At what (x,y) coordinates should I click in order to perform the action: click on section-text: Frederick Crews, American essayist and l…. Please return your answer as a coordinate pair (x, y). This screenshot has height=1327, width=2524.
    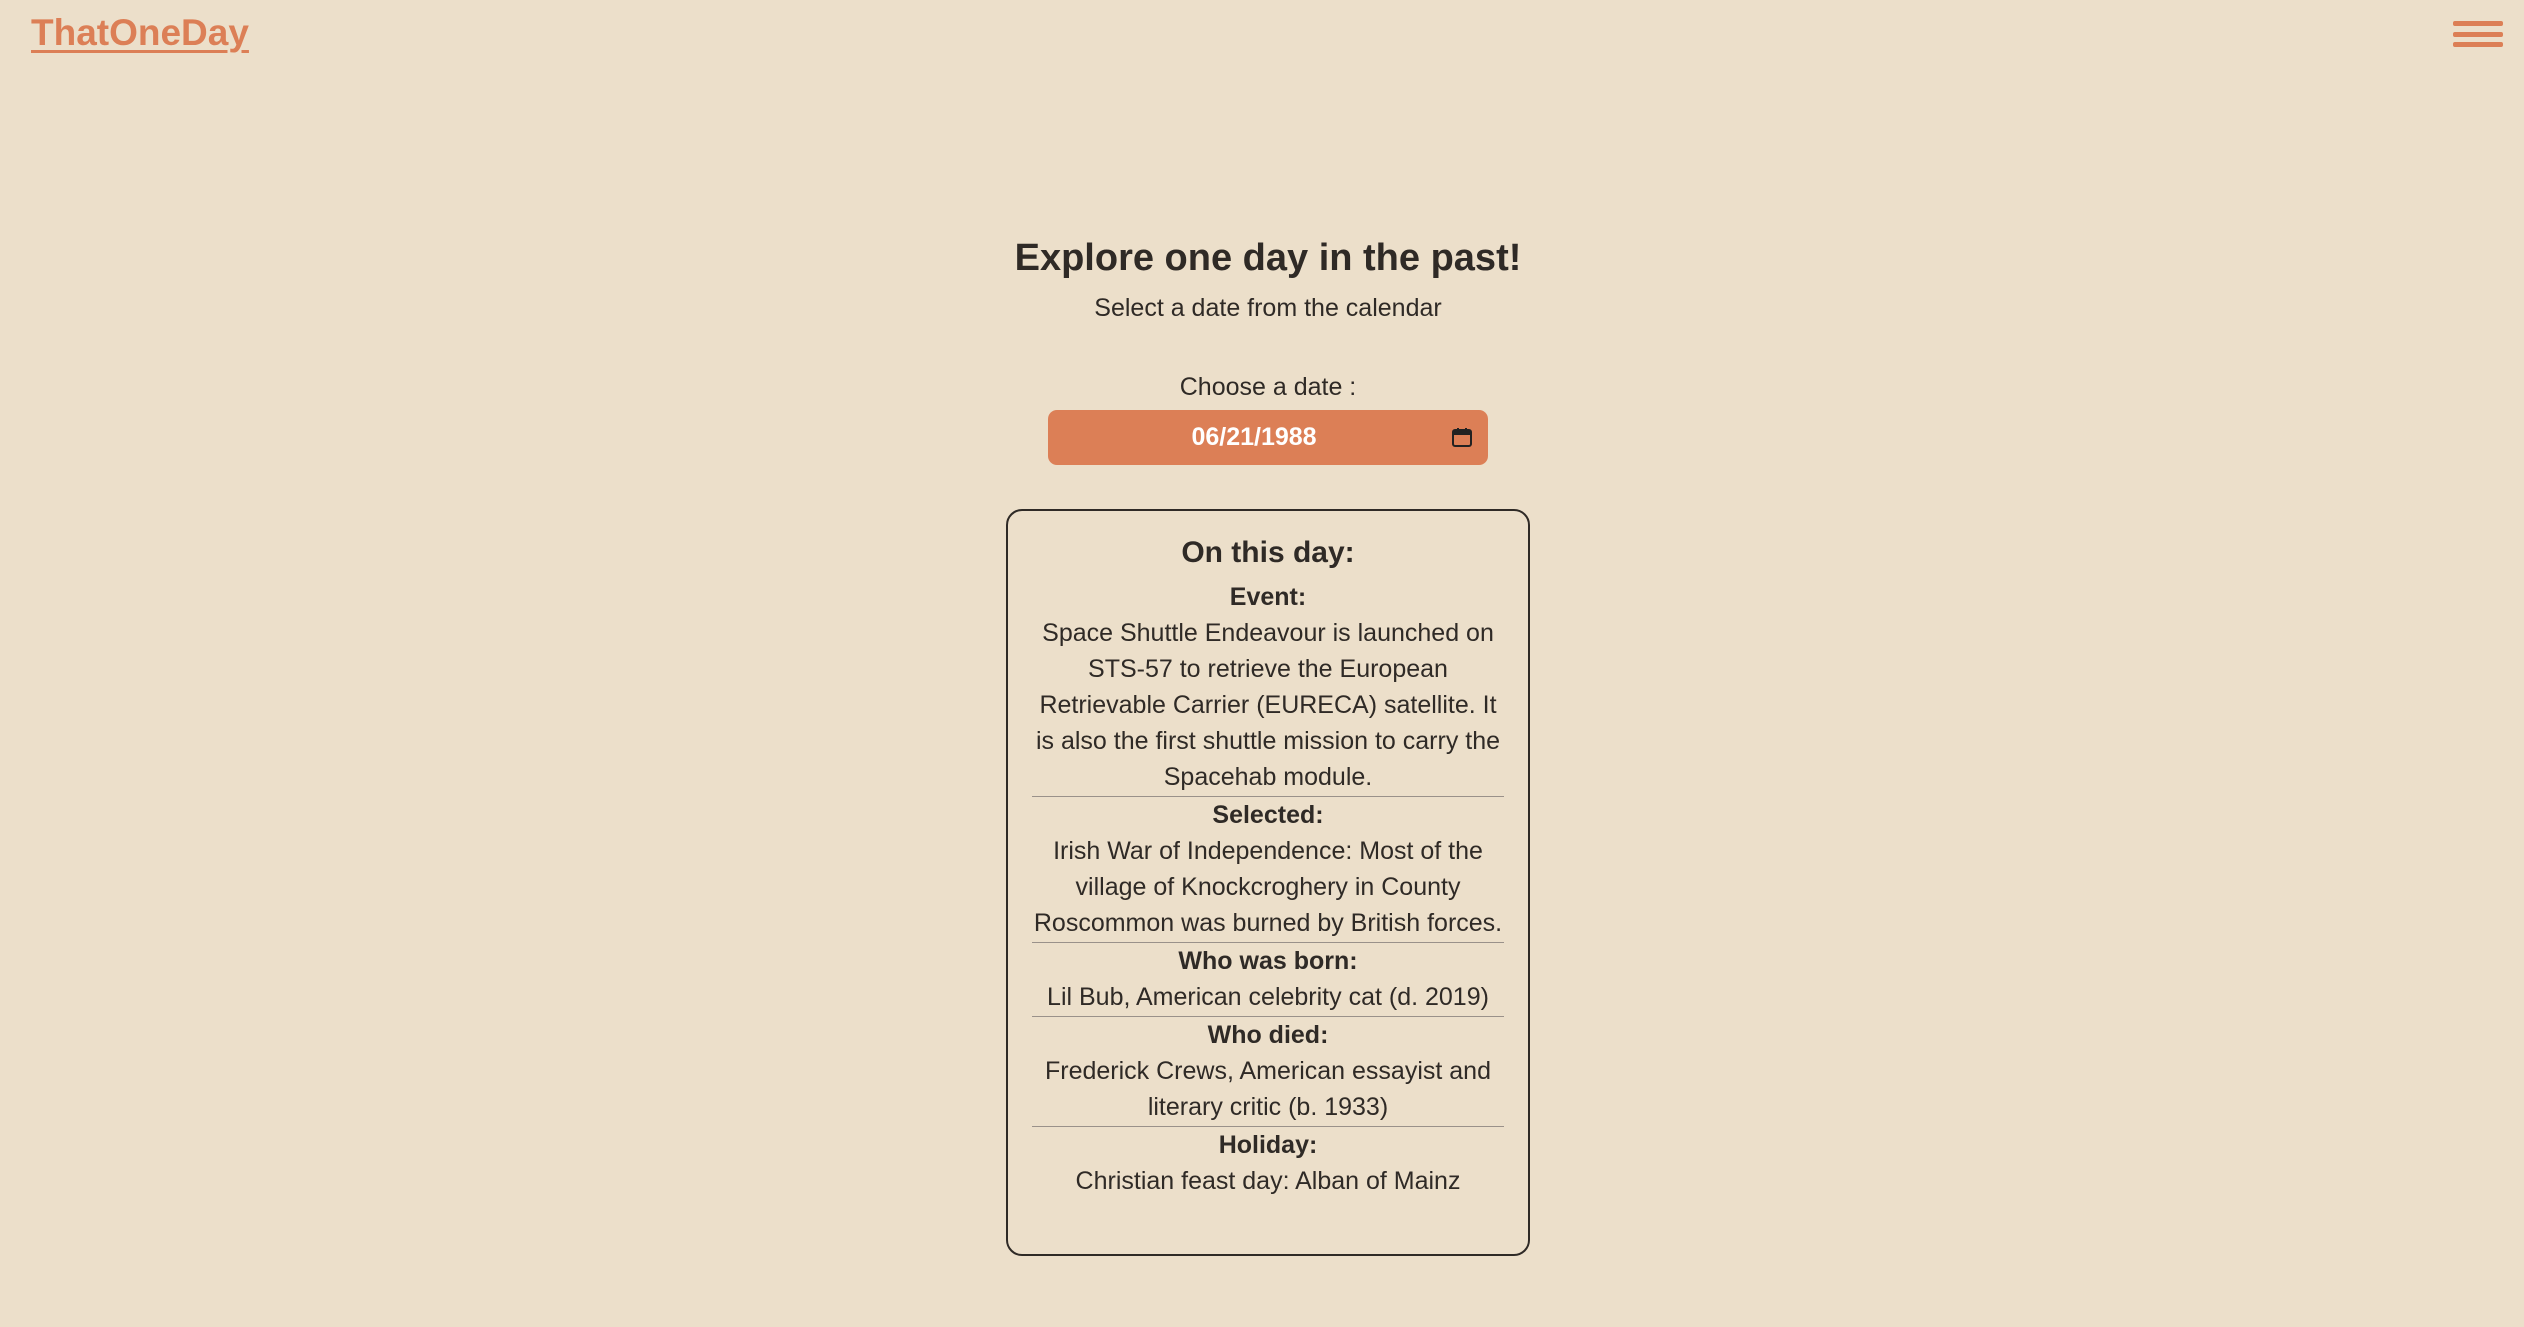
    Looking at the image, I should click on (1268, 1089).